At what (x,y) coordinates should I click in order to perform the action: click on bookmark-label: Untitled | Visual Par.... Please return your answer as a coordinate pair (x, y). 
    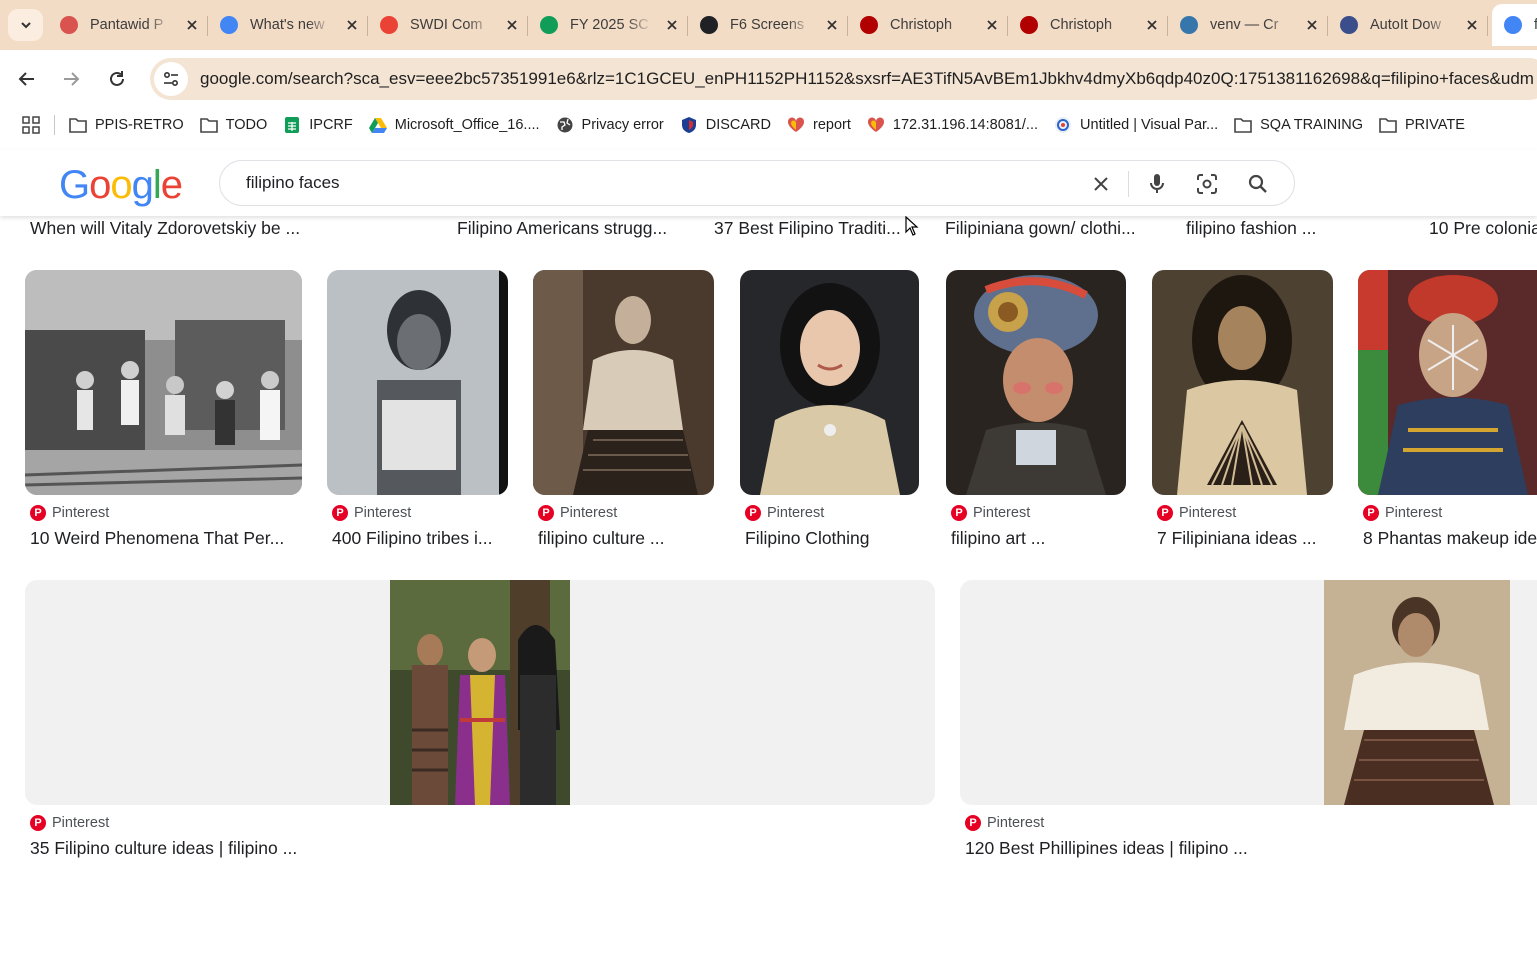
    Looking at the image, I should click on (1149, 125).